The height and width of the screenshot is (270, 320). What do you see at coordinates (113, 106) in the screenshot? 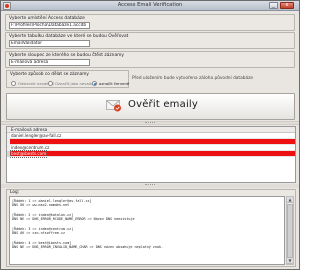
I see `envelope-check-icon` at bounding box center [113, 106].